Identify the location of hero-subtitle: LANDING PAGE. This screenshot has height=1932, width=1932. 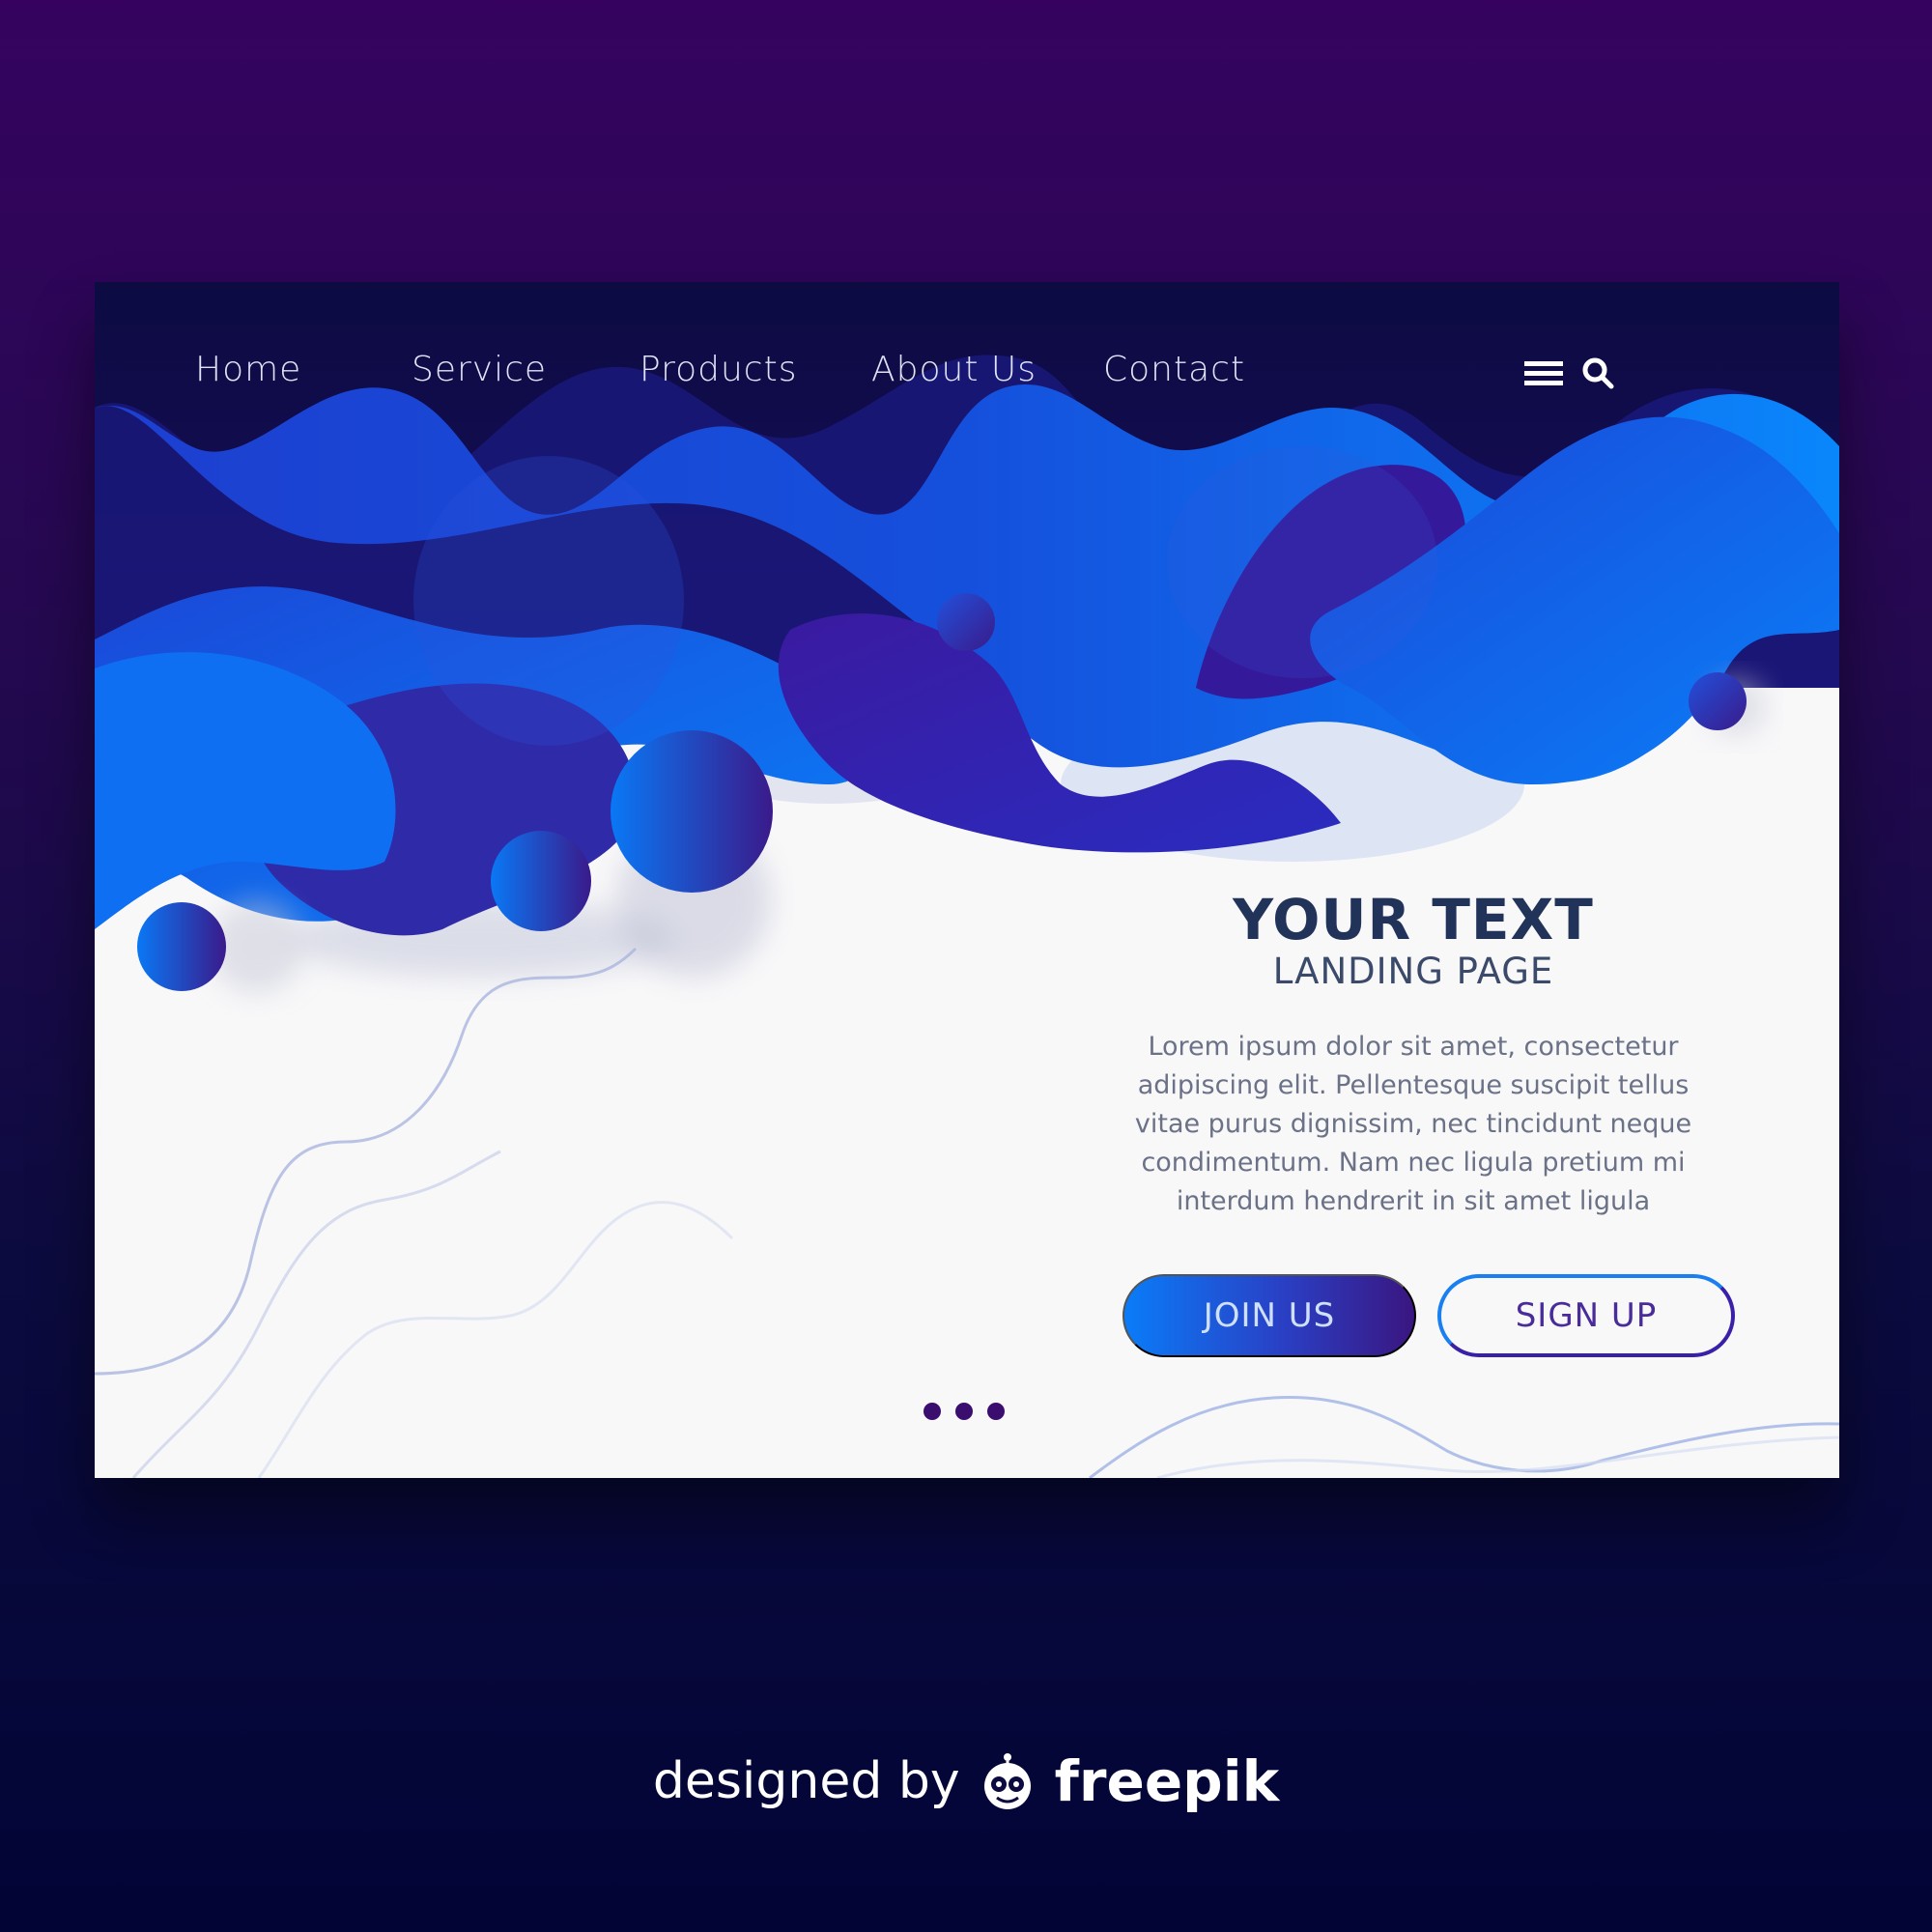
(1413, 971).